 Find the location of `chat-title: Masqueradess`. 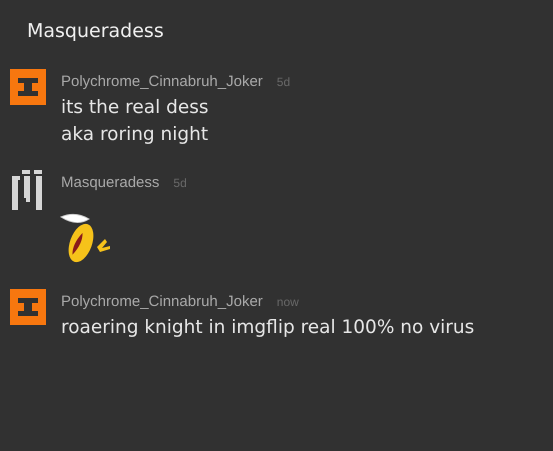

chat-title: Masqueradess is located at coordinates (95, 29).